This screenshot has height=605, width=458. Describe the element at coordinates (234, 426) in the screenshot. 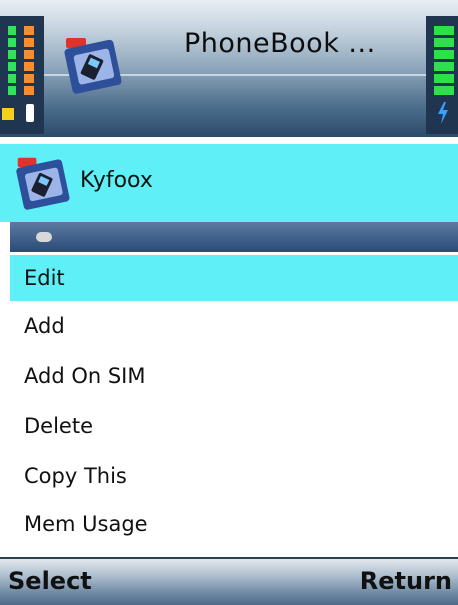

I see `menu-item-delete: Delete` at that location.